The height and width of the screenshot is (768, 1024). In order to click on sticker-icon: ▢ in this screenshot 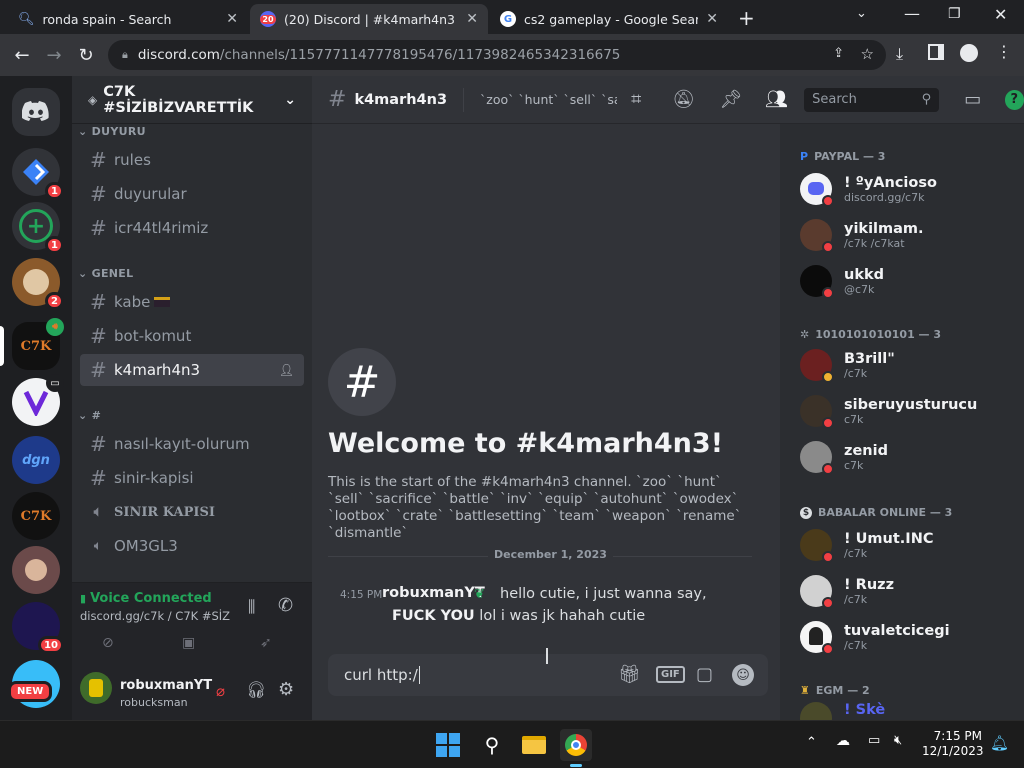, I will do `click(704, 674)`.